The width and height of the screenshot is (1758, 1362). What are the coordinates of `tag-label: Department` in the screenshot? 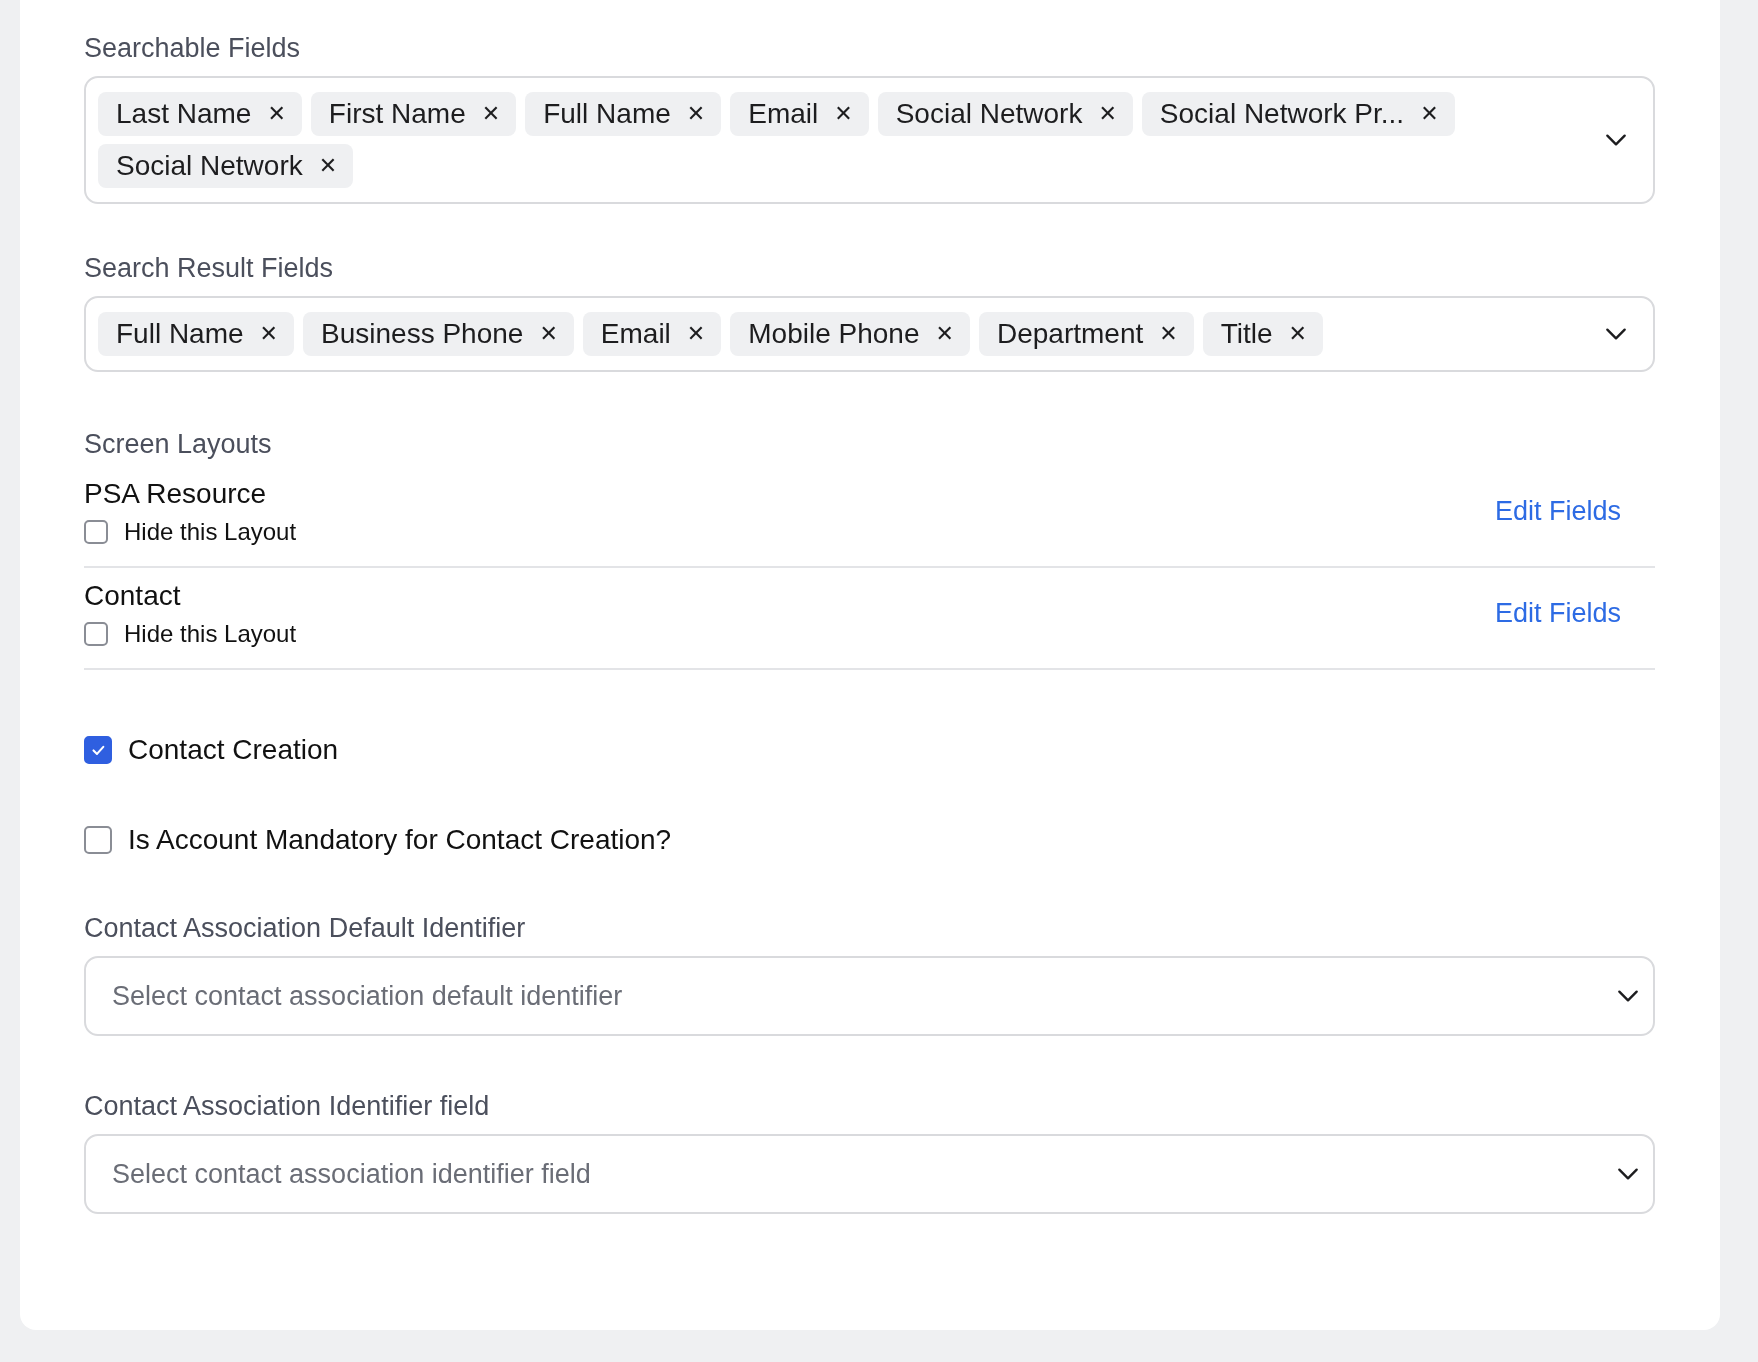 It's located at (1070, 334).